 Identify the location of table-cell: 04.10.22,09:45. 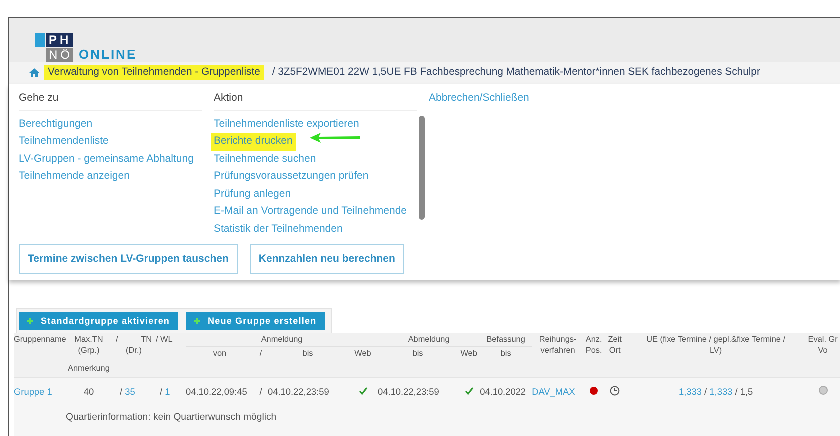
(217, 391).